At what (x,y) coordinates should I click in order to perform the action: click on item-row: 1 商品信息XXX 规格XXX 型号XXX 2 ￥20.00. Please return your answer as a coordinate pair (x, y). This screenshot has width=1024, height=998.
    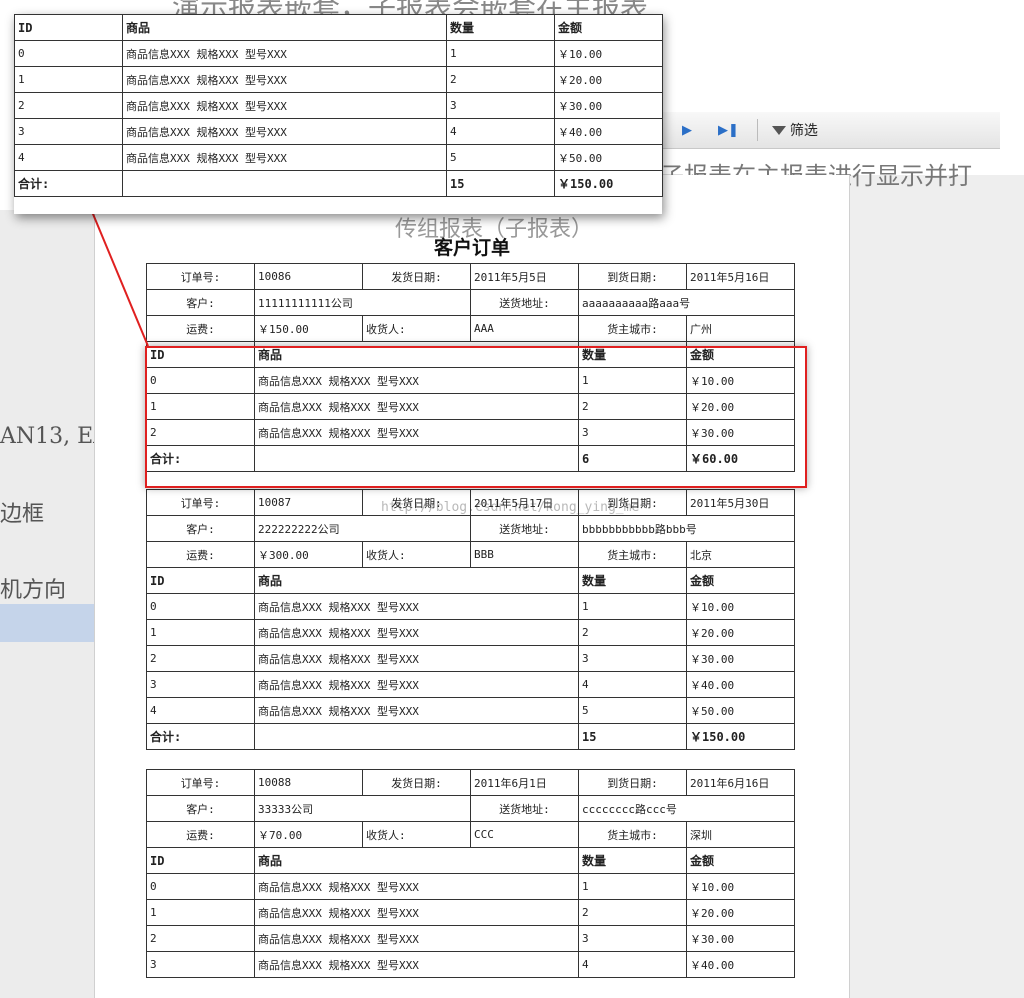
    Looking at the image, I should click on (470, 632).